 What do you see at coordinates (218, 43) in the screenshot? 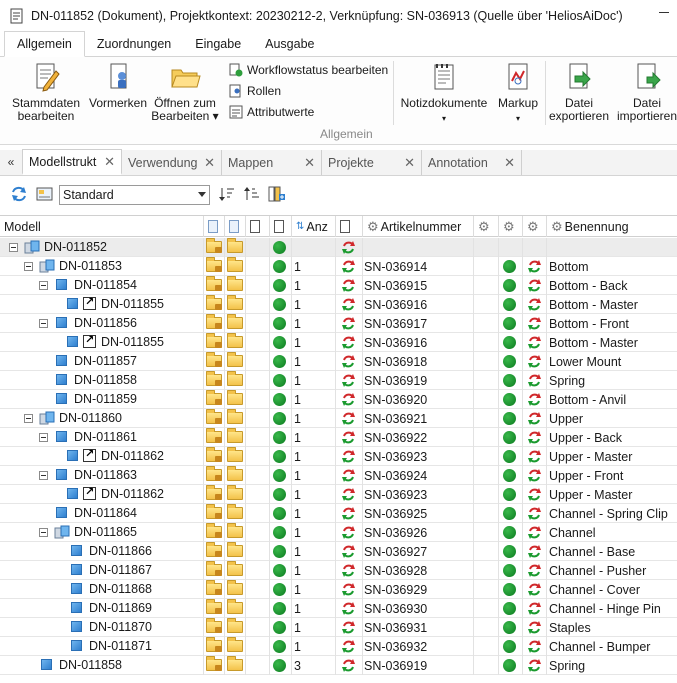
I see `tab-eingabe: Eingabe` at bounding box center [218, 43].